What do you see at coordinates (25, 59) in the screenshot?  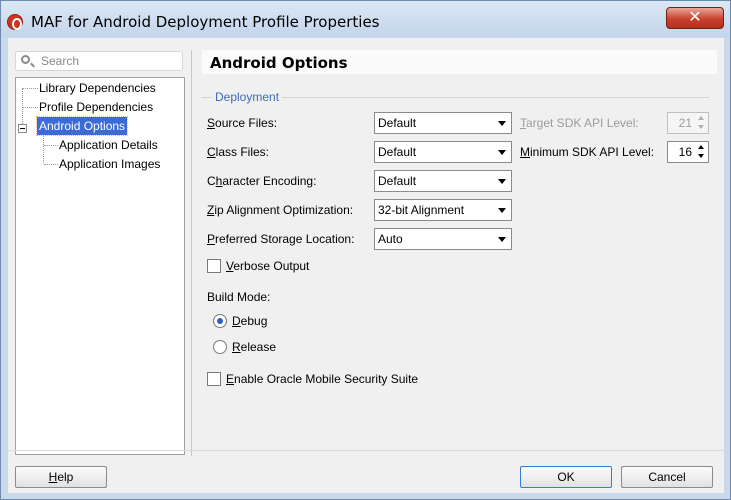 I see `search-icon` at bounding box center [25, 59].